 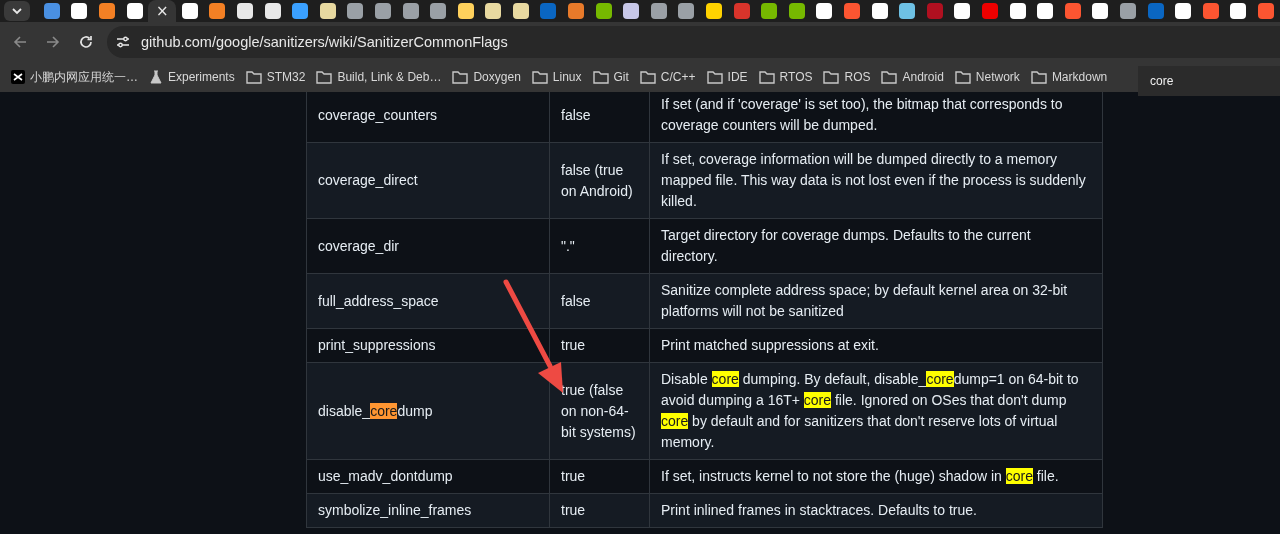 What do you see at coordinates (18, 77) in the screenshot?
I see `app-icon` at bounding box center [18, 77].